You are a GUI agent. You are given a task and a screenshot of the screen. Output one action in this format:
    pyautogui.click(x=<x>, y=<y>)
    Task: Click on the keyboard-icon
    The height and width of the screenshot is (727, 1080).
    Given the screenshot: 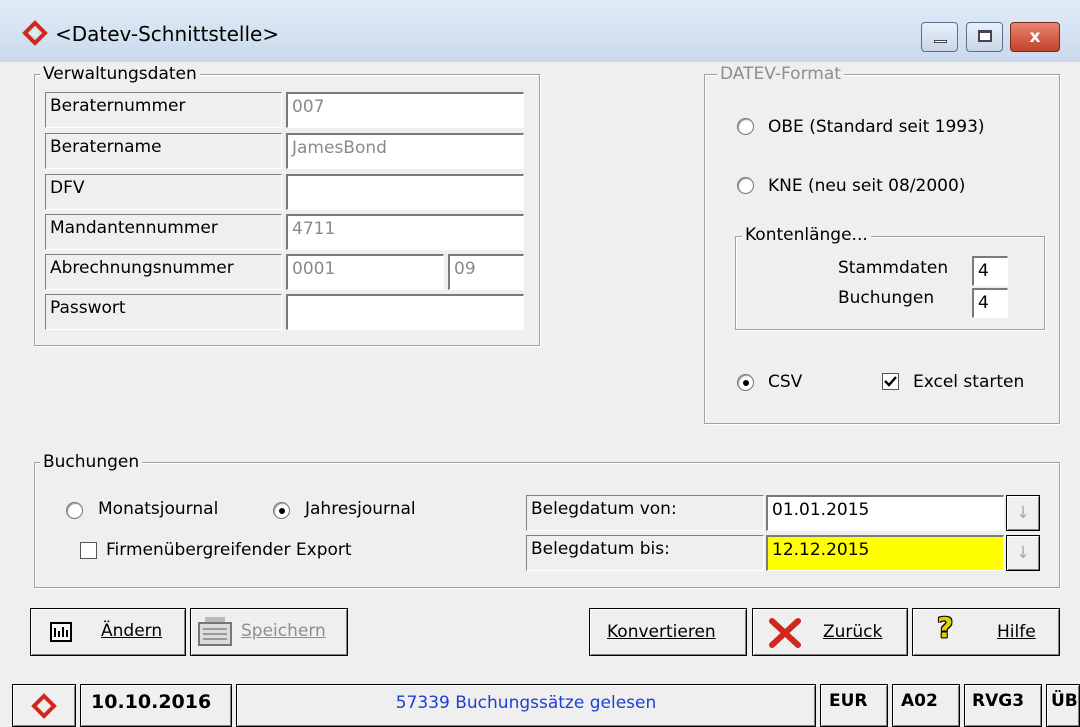 What is the action you would take?
    pyautogui.click(x=215, y=631)
    